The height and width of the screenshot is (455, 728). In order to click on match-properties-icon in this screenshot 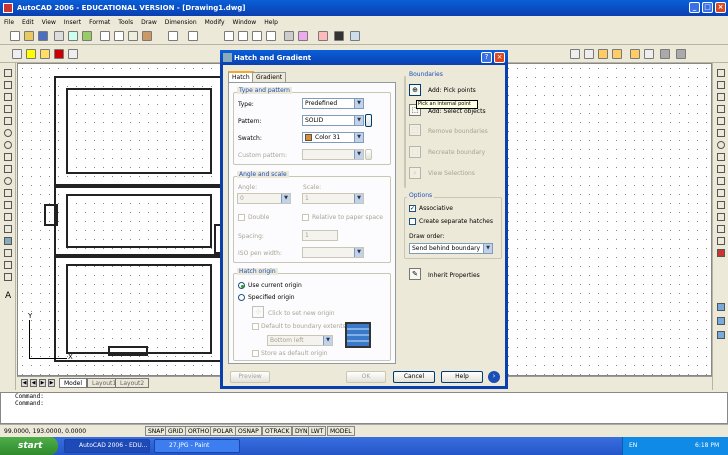, I will do `click(147, 36)`.